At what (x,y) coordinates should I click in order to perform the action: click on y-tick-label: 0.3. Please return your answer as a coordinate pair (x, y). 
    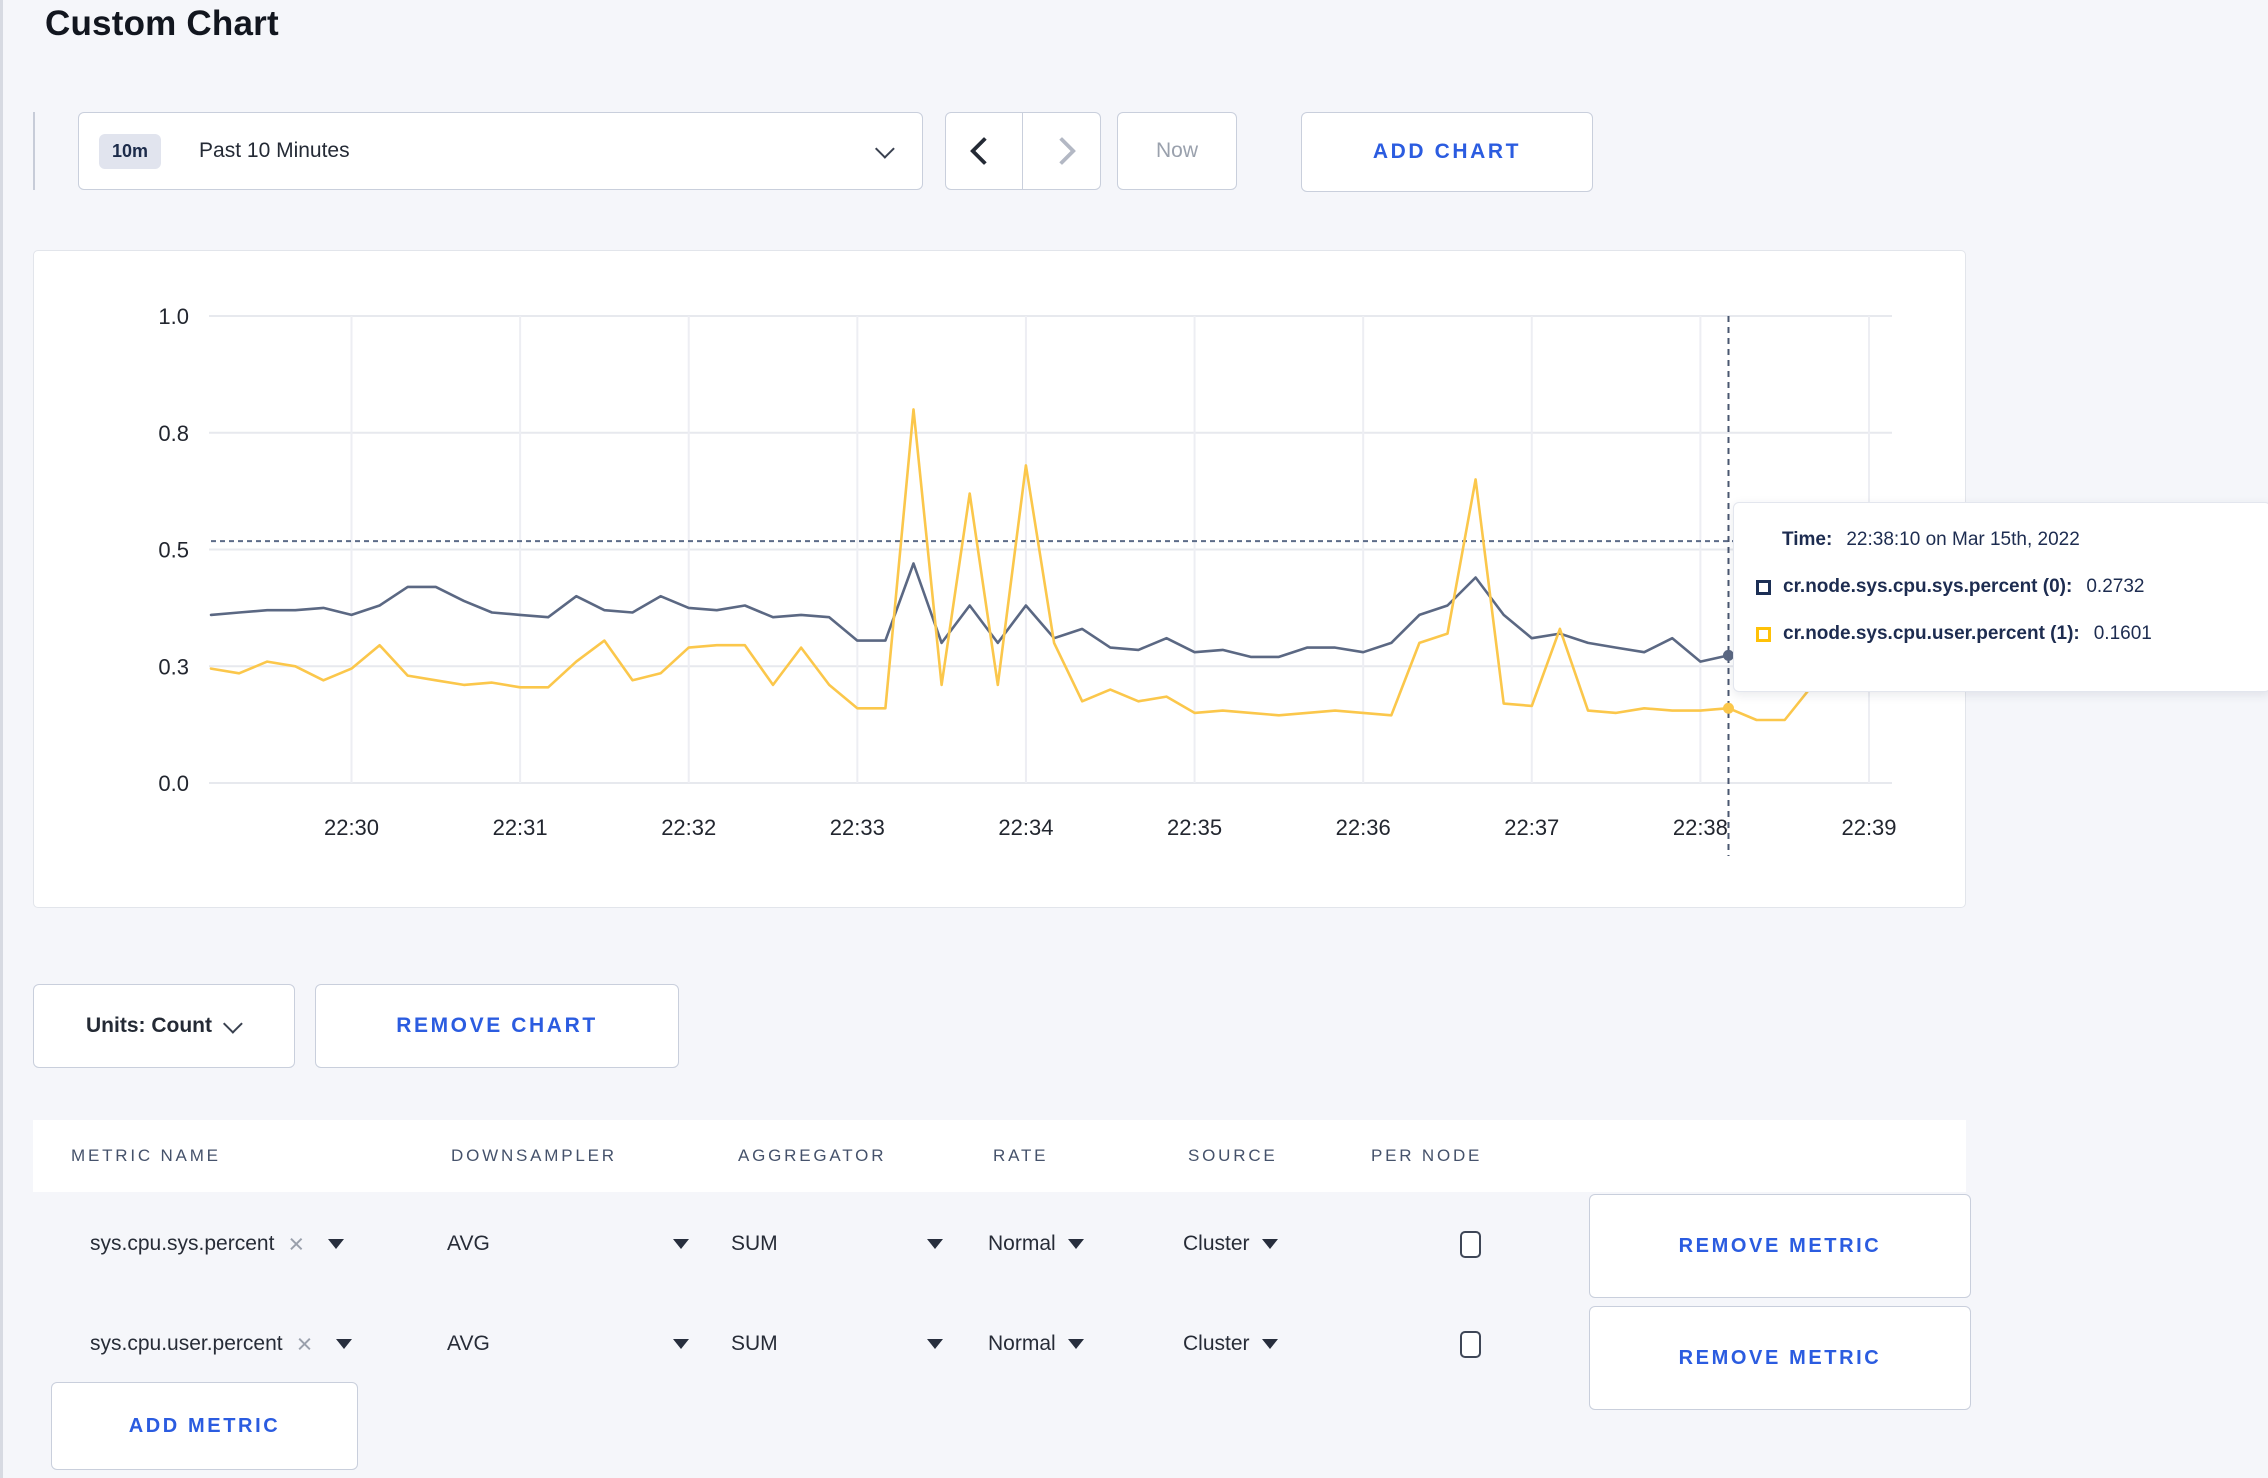
    Looking at the image, I should click on (173, 666).